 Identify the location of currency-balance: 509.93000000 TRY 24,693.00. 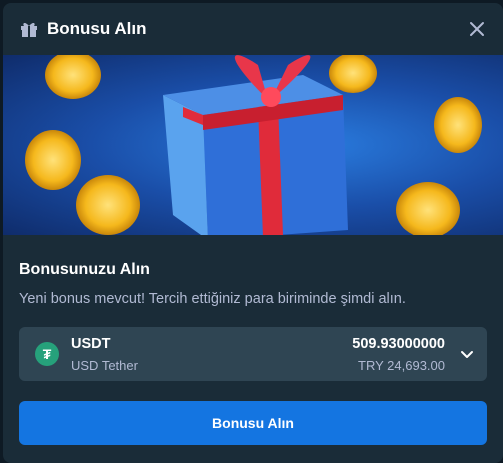
(398, 354).